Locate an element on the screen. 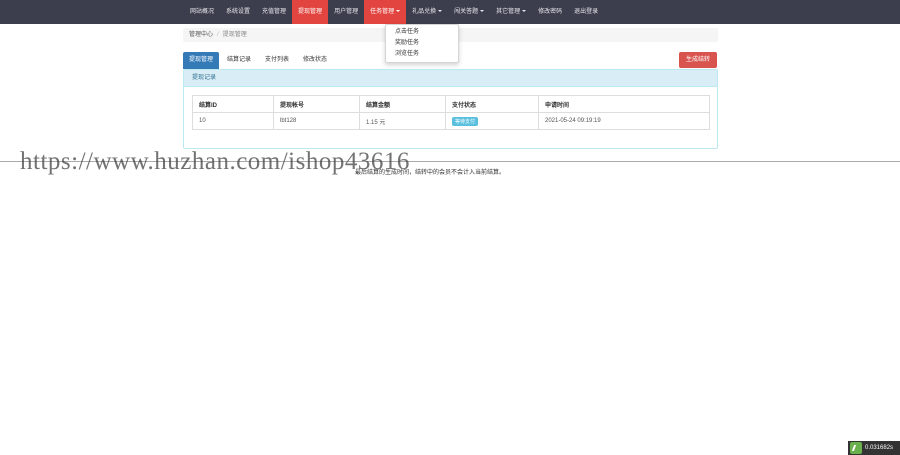  nav-item-label: 充值管理 is located at coordinates (274, 12).